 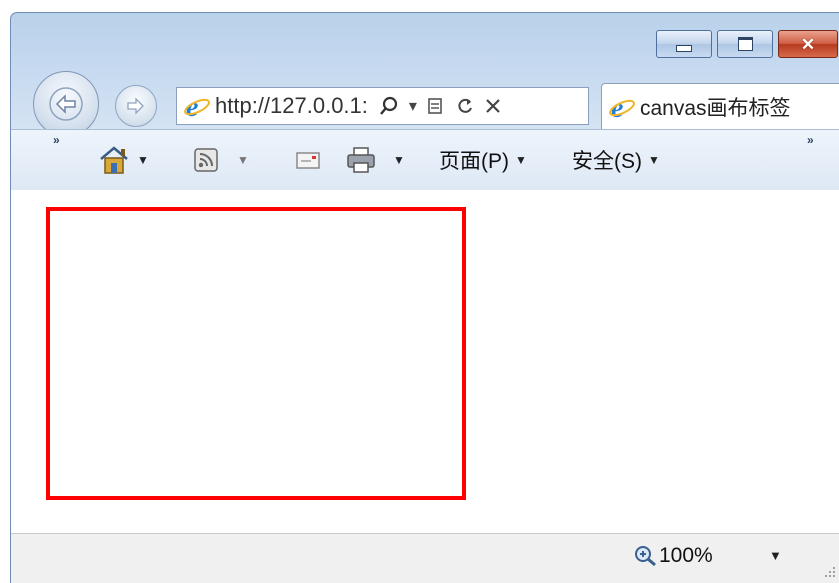 What do you see at coordinates (493, 106) in the screenshot?
I see `stop-icon` at bounding box center [493, 106].